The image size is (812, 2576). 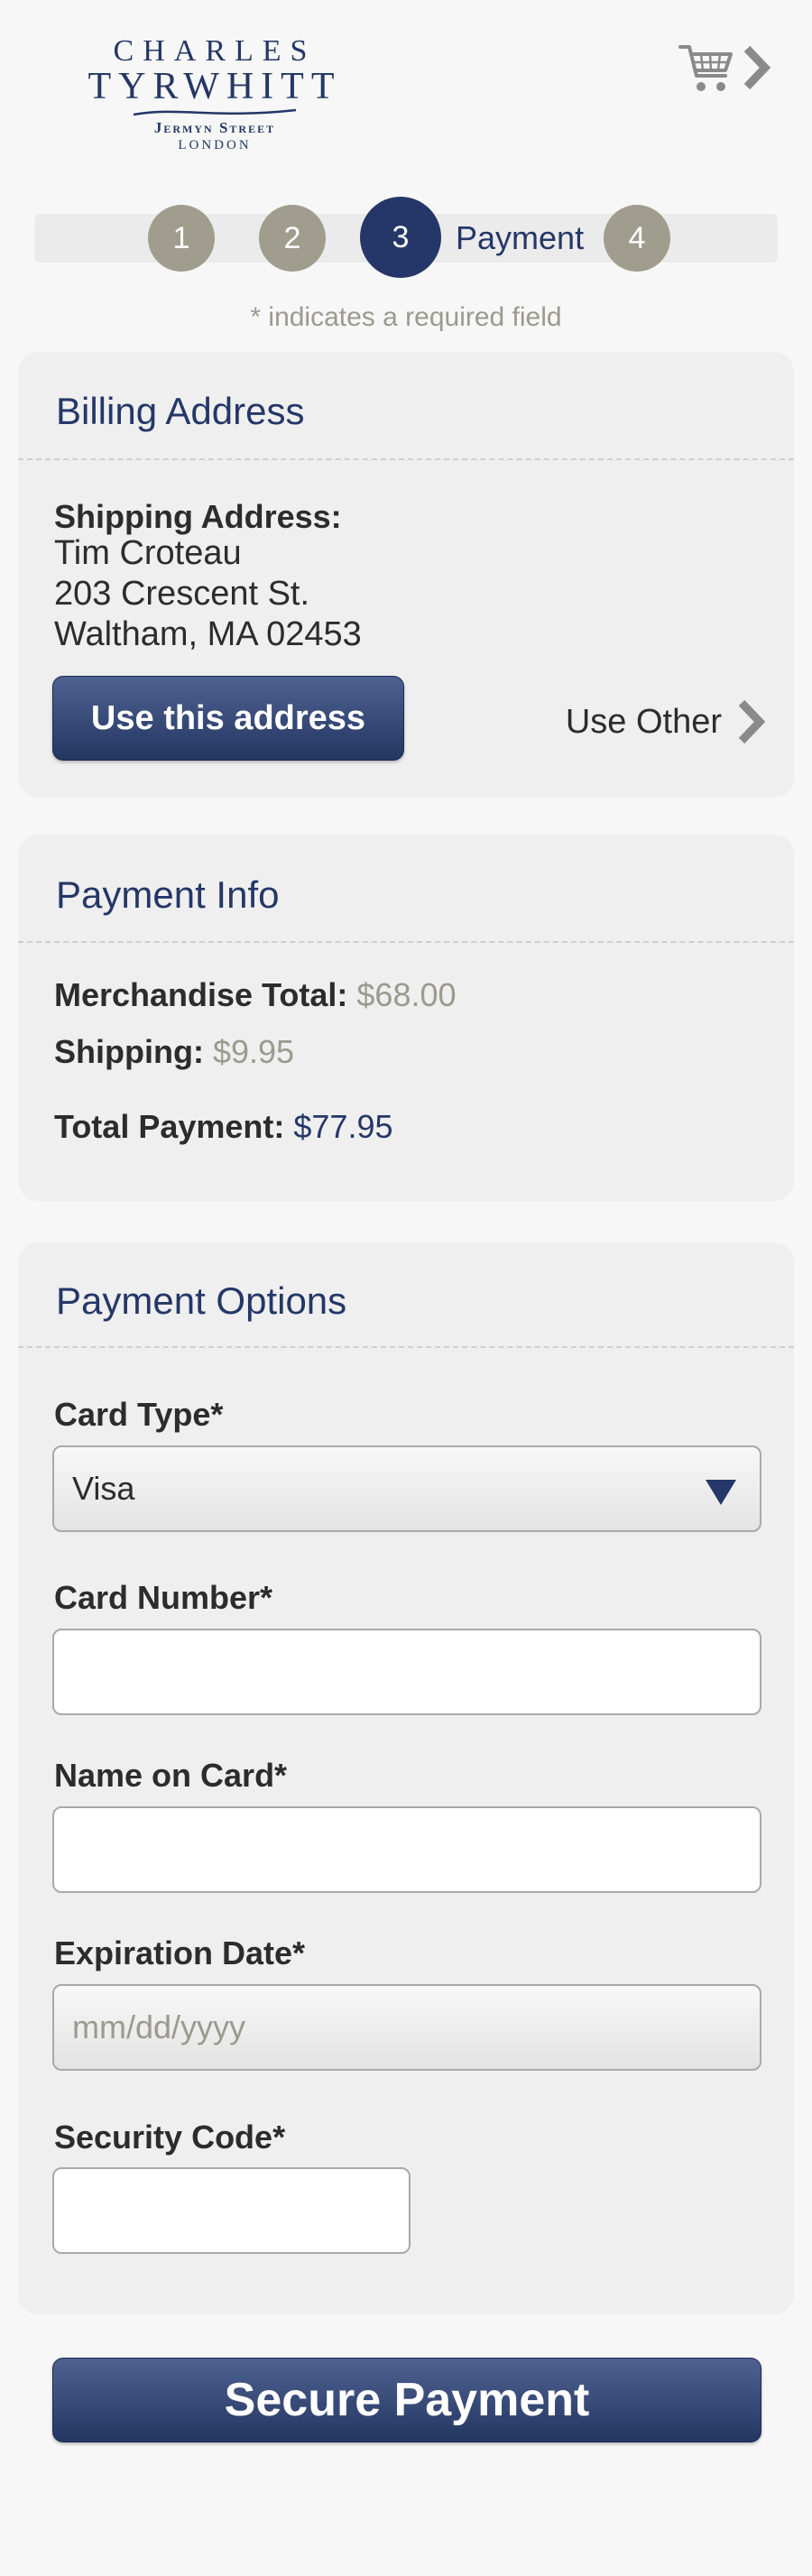 What do you see at coordinates (215, 127) in the screenshot?
I see `brand-line-3: Jermyn Street` at bounding box center [215, 127].